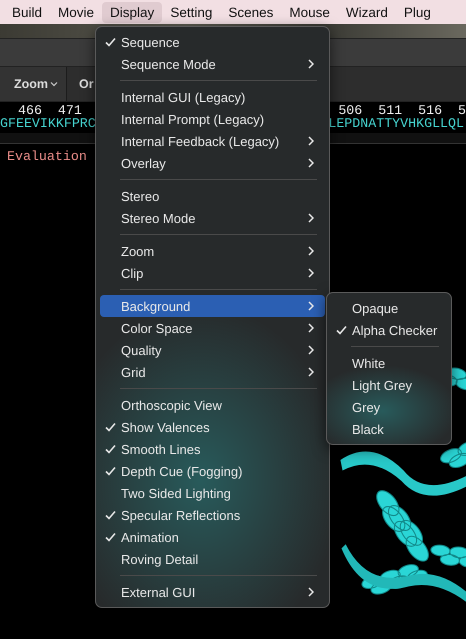 This screenshot has width=466, height=639. Describe the element at coordinates (86, 84) in the screenshot. I see `toolbar-label: Or` at that location.